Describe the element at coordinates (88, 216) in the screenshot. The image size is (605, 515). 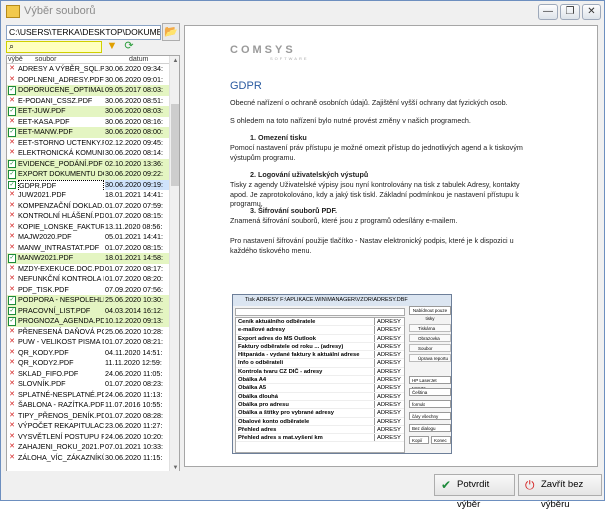
I see `file-row: ✕ KONTROLNÍ HLÁŠENÍ.PDF 01.07.2020 08:15:` at that location.